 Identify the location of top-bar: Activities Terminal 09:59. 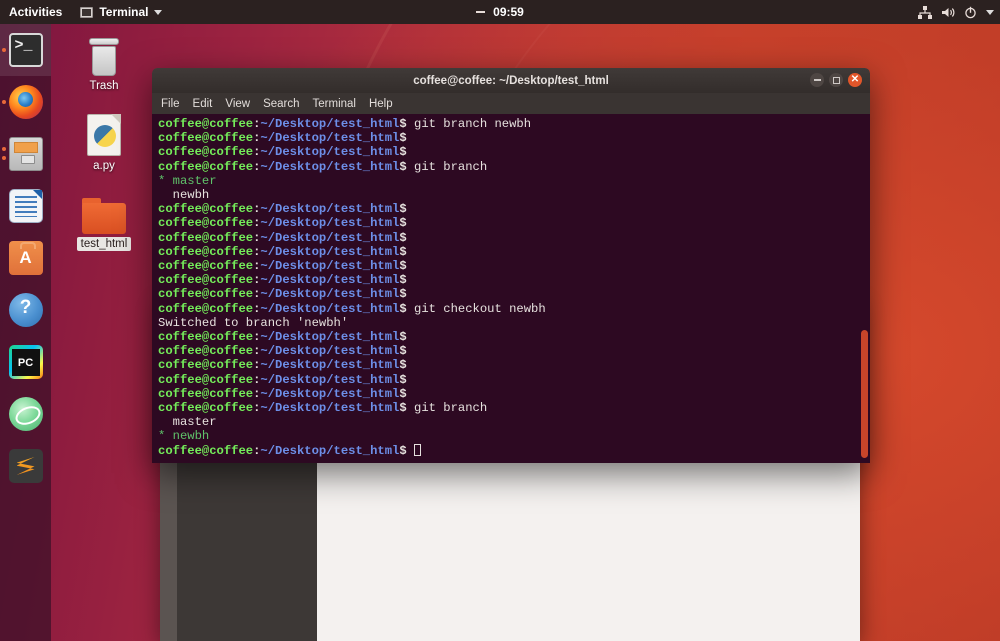
(500, 12).